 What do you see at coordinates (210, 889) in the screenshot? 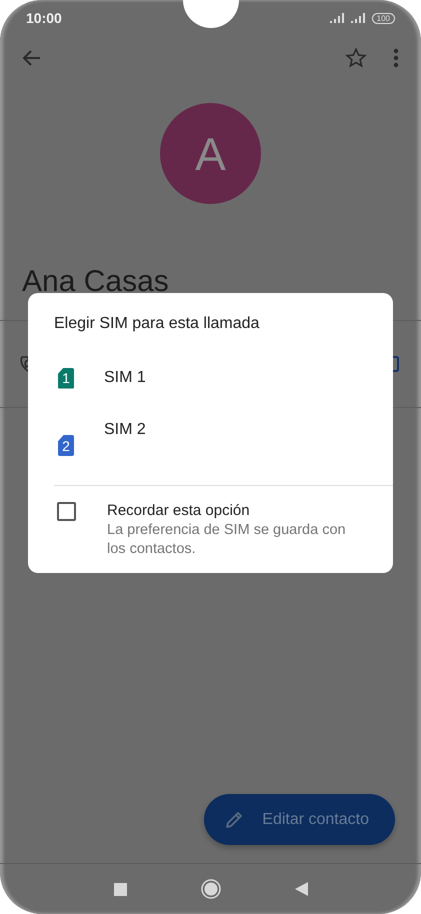
I see `home-icon` at bounding box center [210, 889].